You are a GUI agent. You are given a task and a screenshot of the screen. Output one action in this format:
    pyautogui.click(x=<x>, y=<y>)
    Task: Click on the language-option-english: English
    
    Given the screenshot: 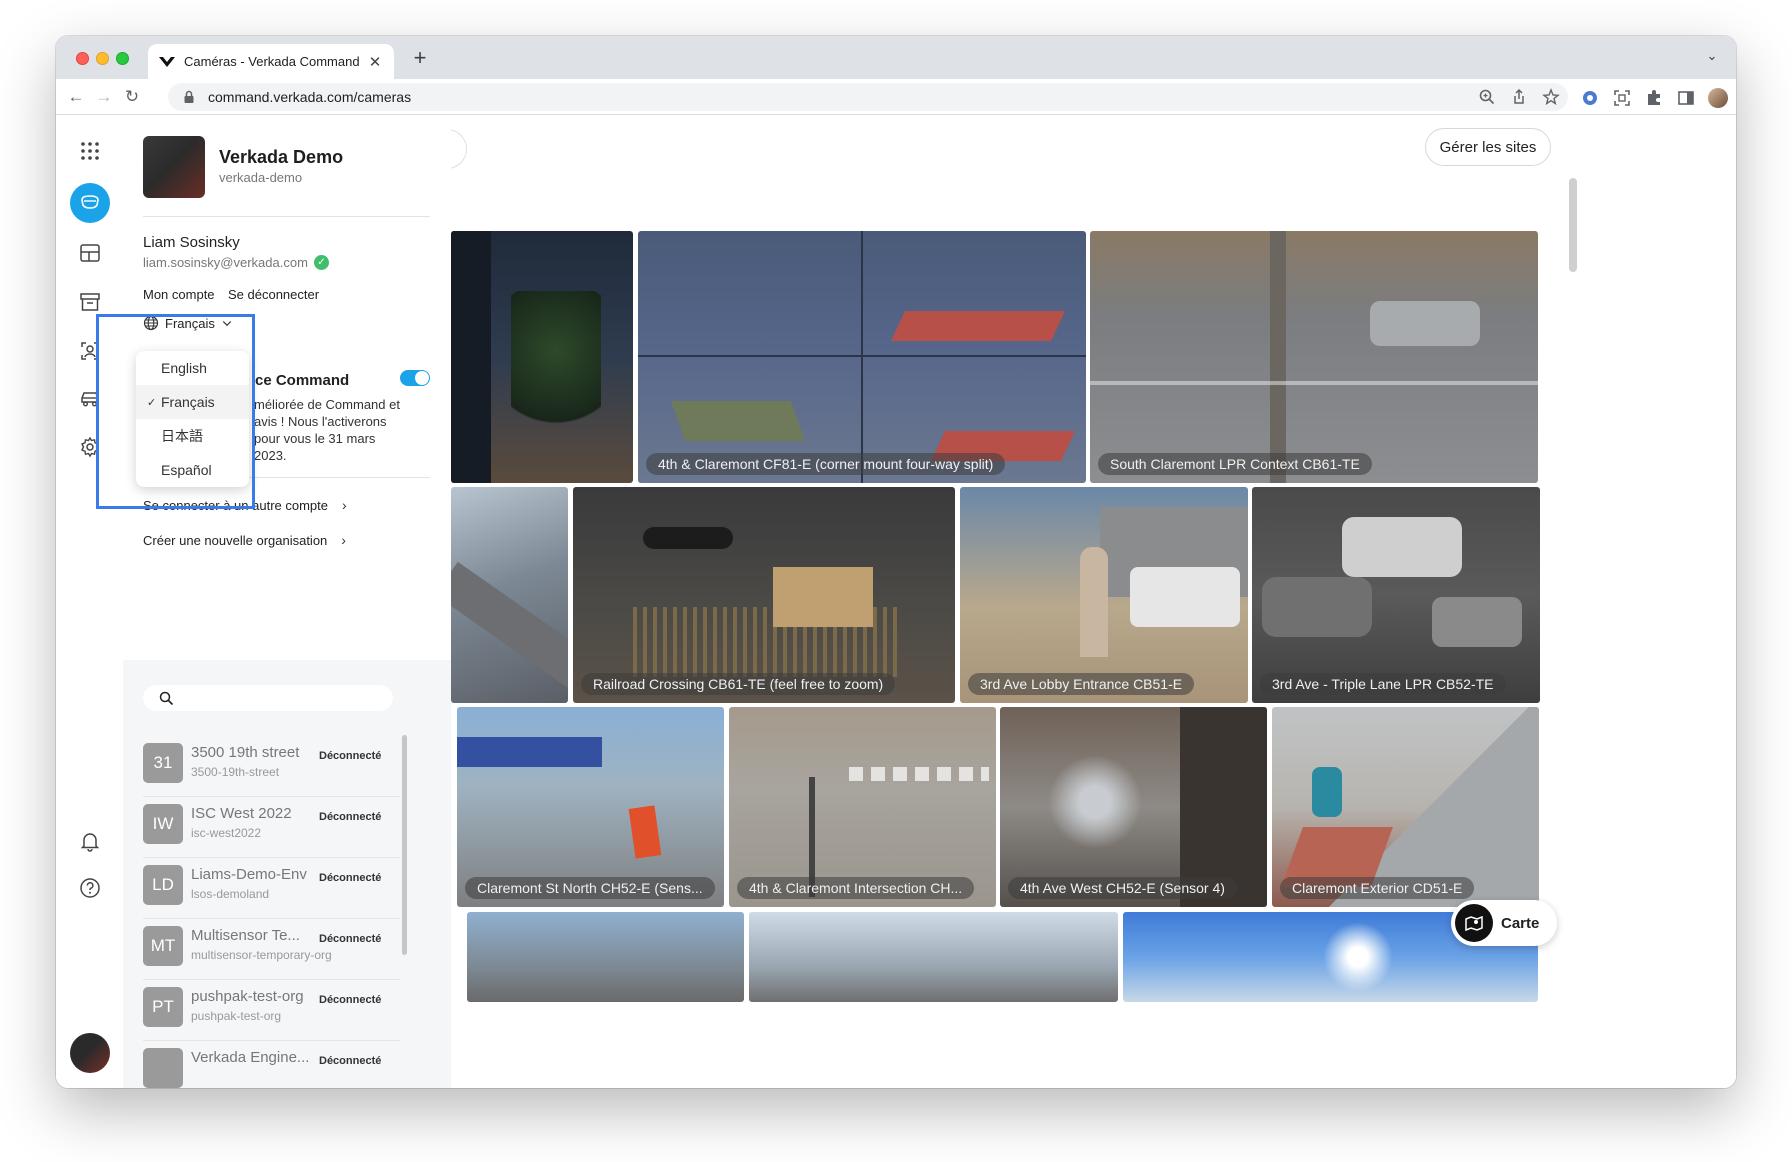 What is the action you would take?
    pyautogui.click(x=192, y=368)
    